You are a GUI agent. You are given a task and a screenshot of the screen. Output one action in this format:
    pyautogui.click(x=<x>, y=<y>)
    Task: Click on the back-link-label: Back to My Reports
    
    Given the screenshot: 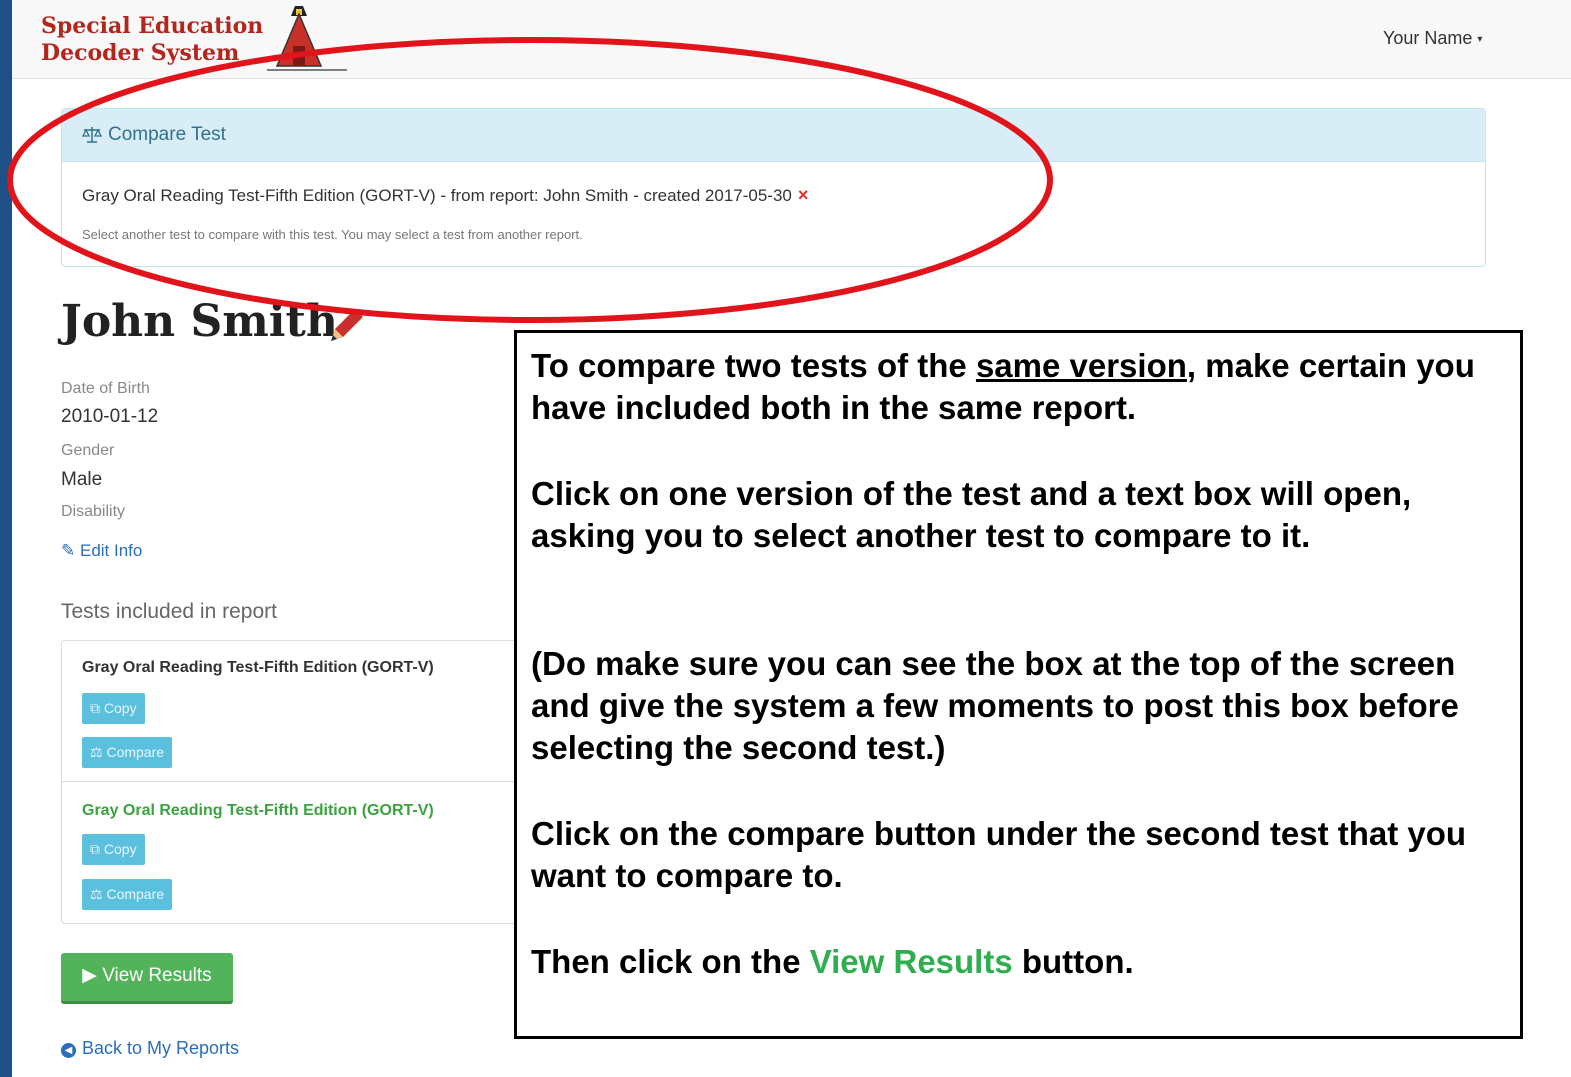 What is the action you would take?
    pyautogui.click(x=161, y=1048)
    